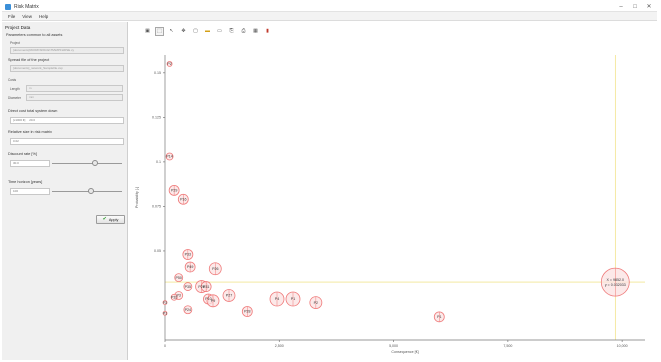  I want to click on bubble-label: P32, so click(174, 297).